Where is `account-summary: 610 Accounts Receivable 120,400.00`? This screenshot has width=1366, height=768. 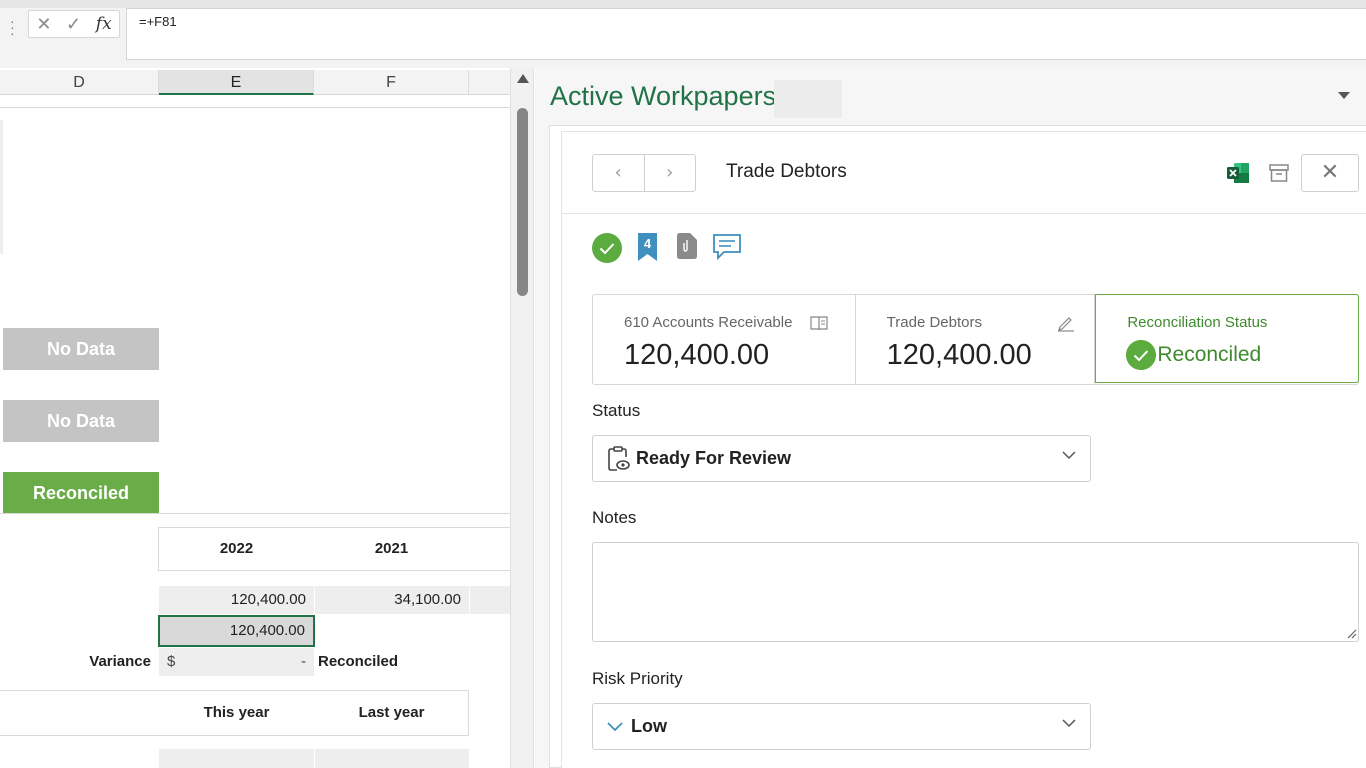 account-summary: 610 Accounts Receivable 120,400.00 is located at coordinates (724, 339).